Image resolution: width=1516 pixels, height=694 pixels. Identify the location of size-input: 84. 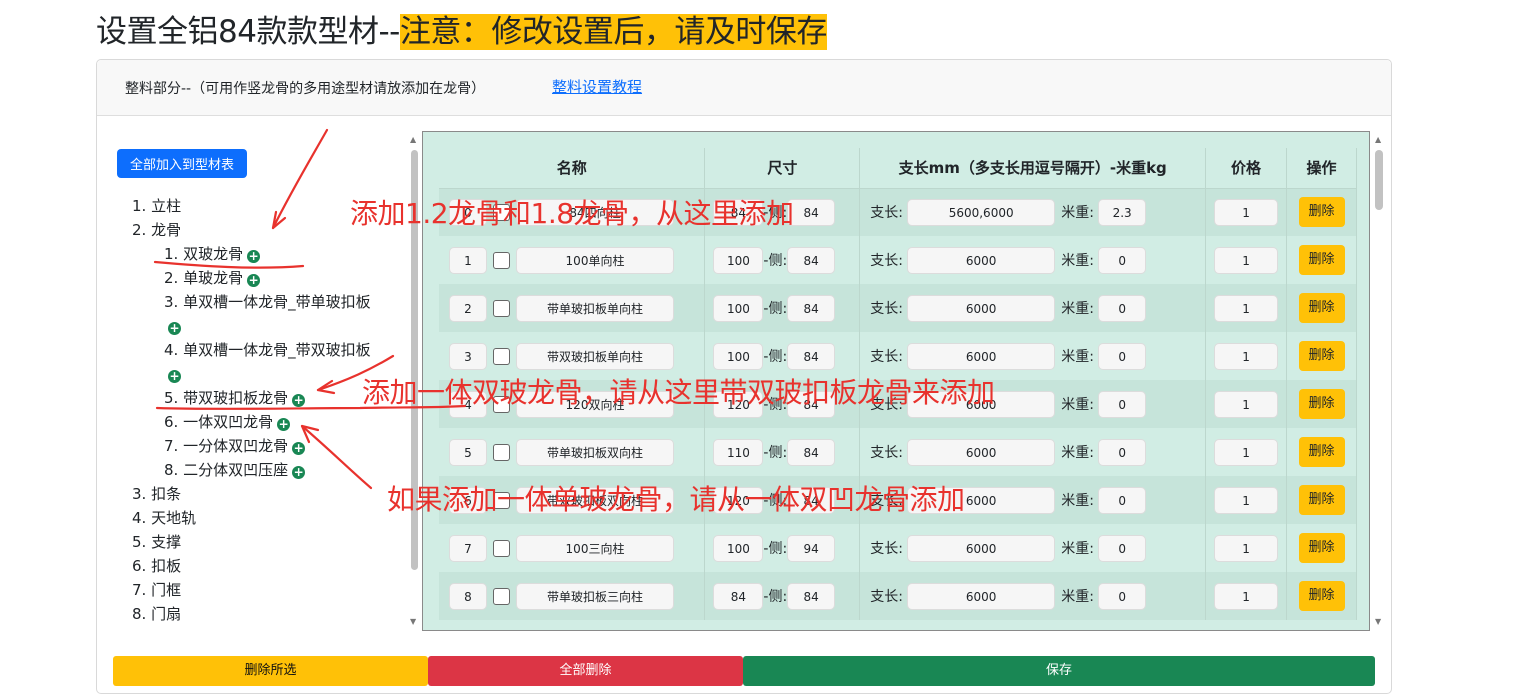
(738, 596).